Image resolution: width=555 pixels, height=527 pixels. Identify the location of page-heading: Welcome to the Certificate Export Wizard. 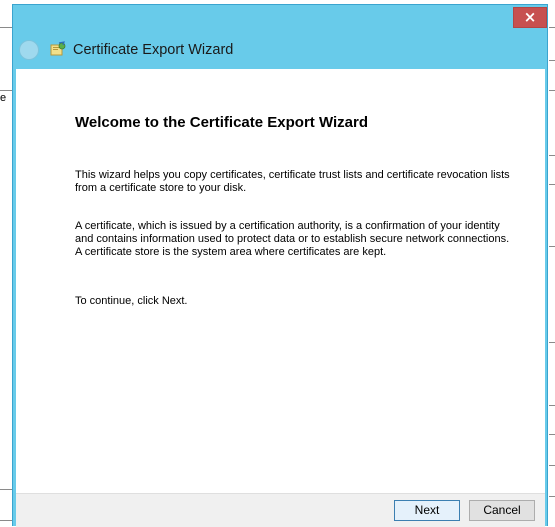
(221, 122).